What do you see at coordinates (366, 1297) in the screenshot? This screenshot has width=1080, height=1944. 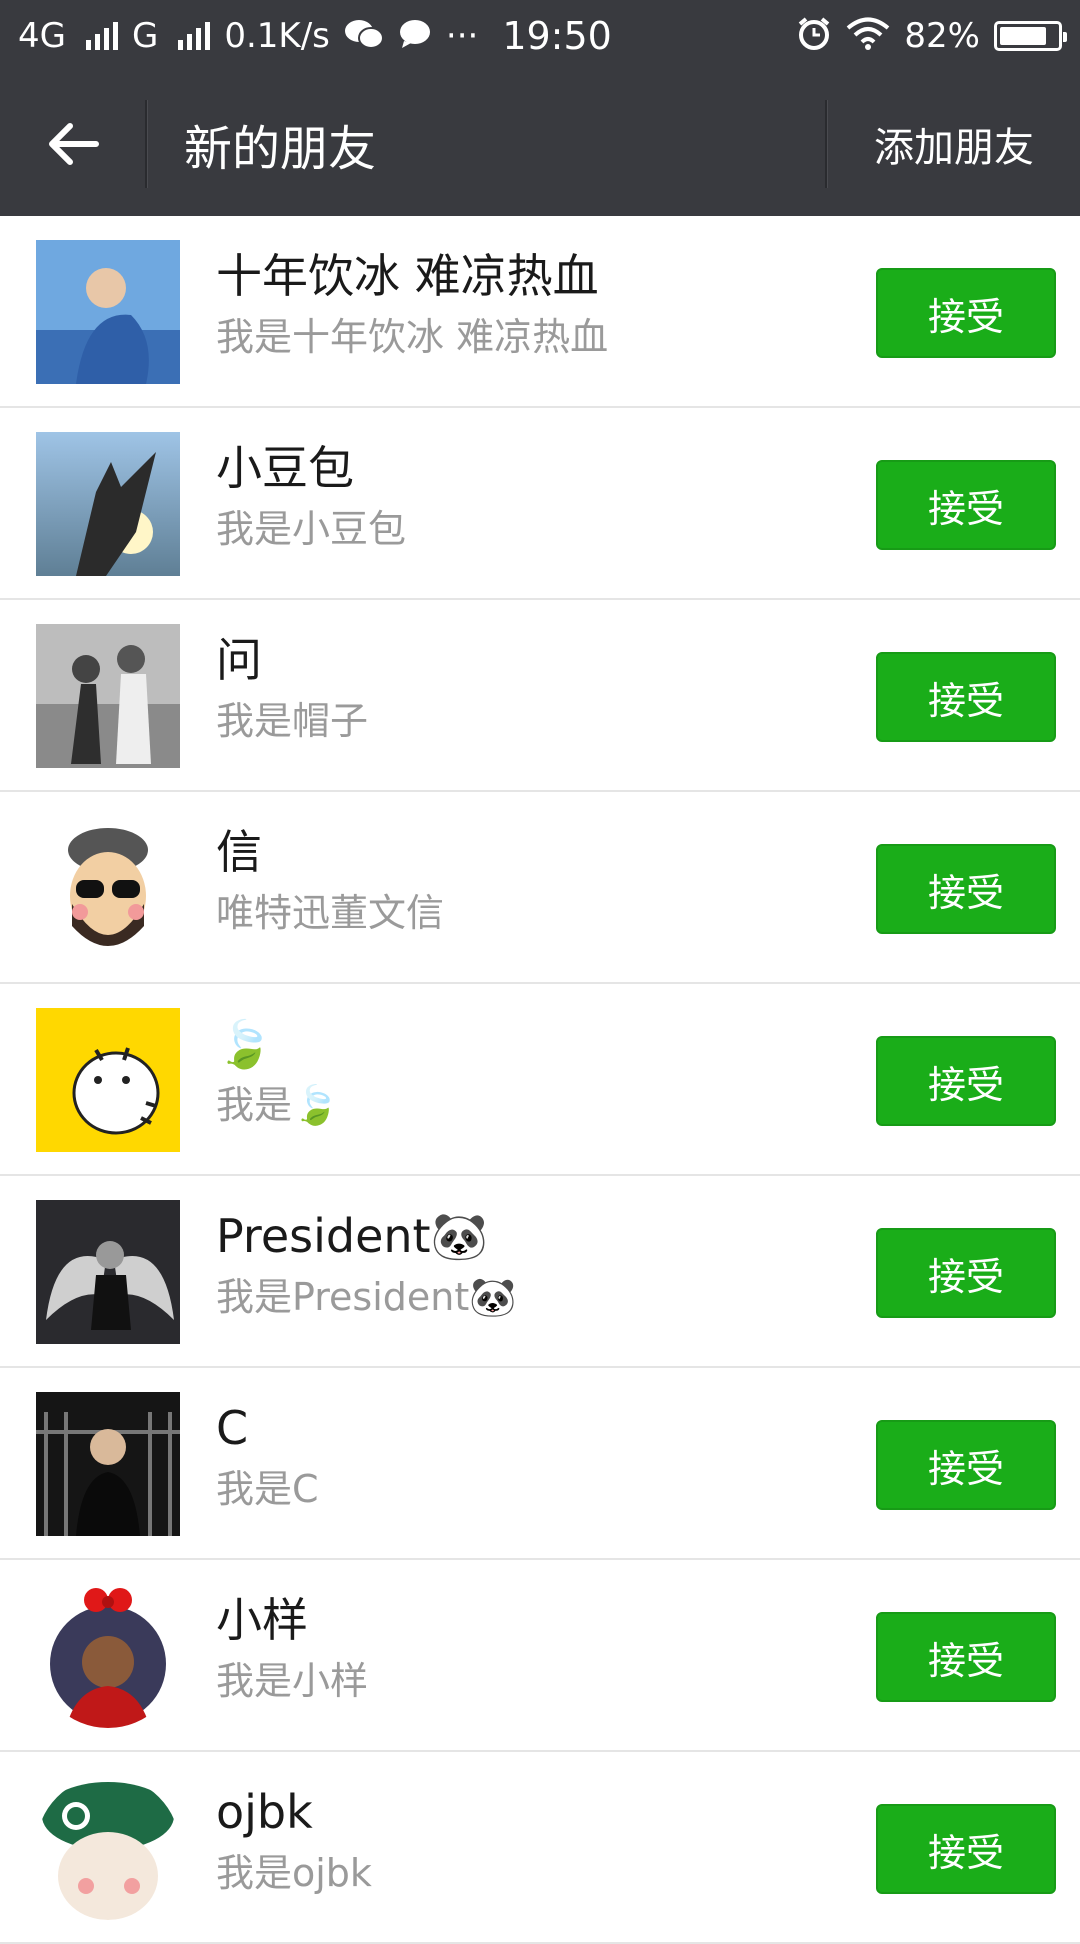 I see `request-message: 我是President🐼` at bounding box center [366, 1297].